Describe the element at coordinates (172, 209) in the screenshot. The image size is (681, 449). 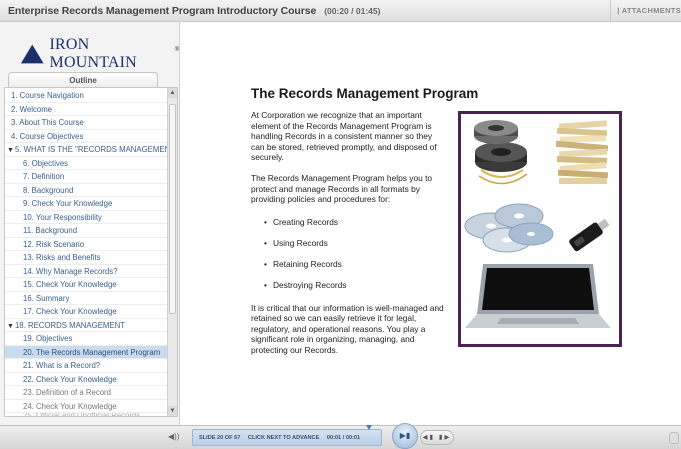
I see `scrollbar-thumb` at that location.